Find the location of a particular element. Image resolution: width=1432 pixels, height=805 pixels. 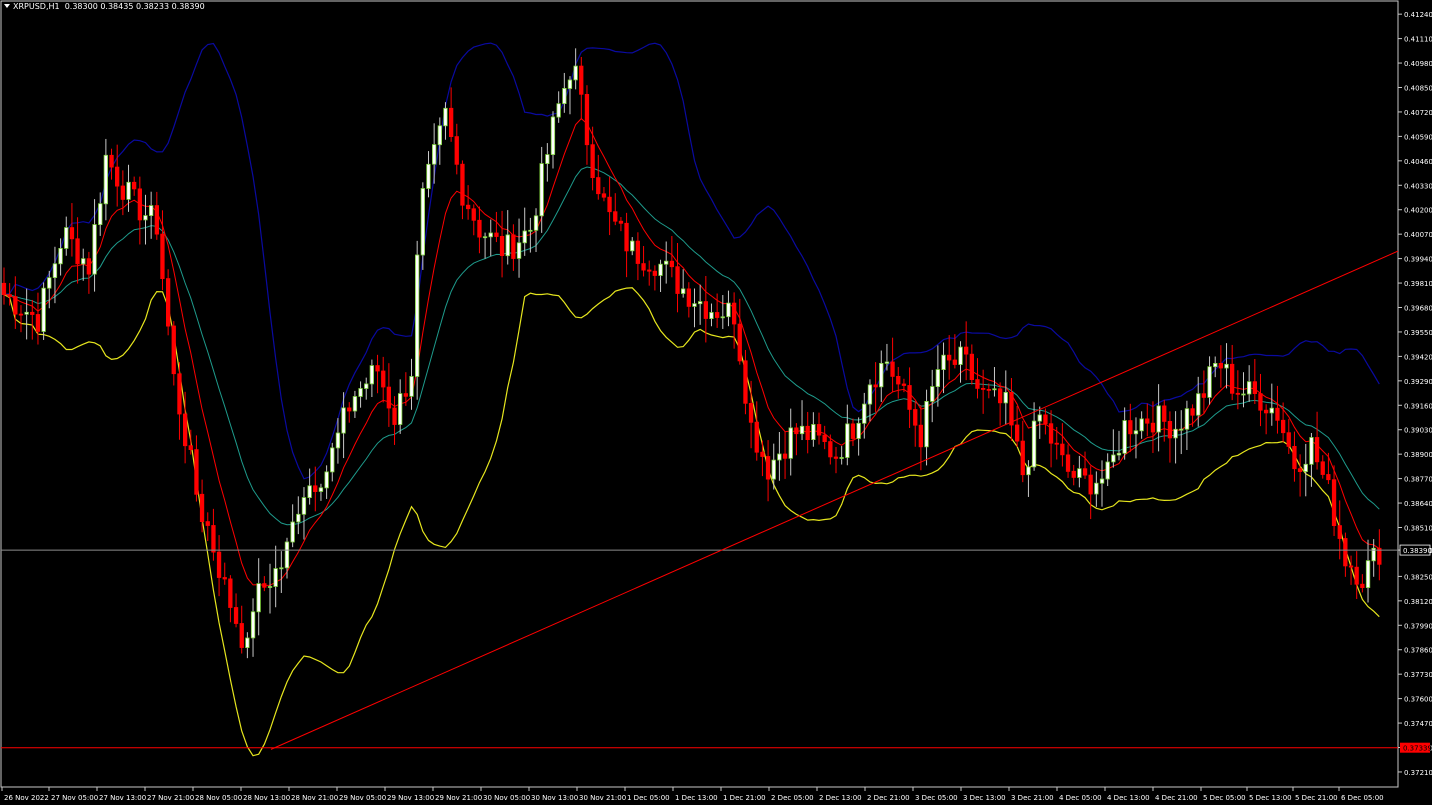

y-tick-label: 0.40720 is located at coordinates (1418, 113).